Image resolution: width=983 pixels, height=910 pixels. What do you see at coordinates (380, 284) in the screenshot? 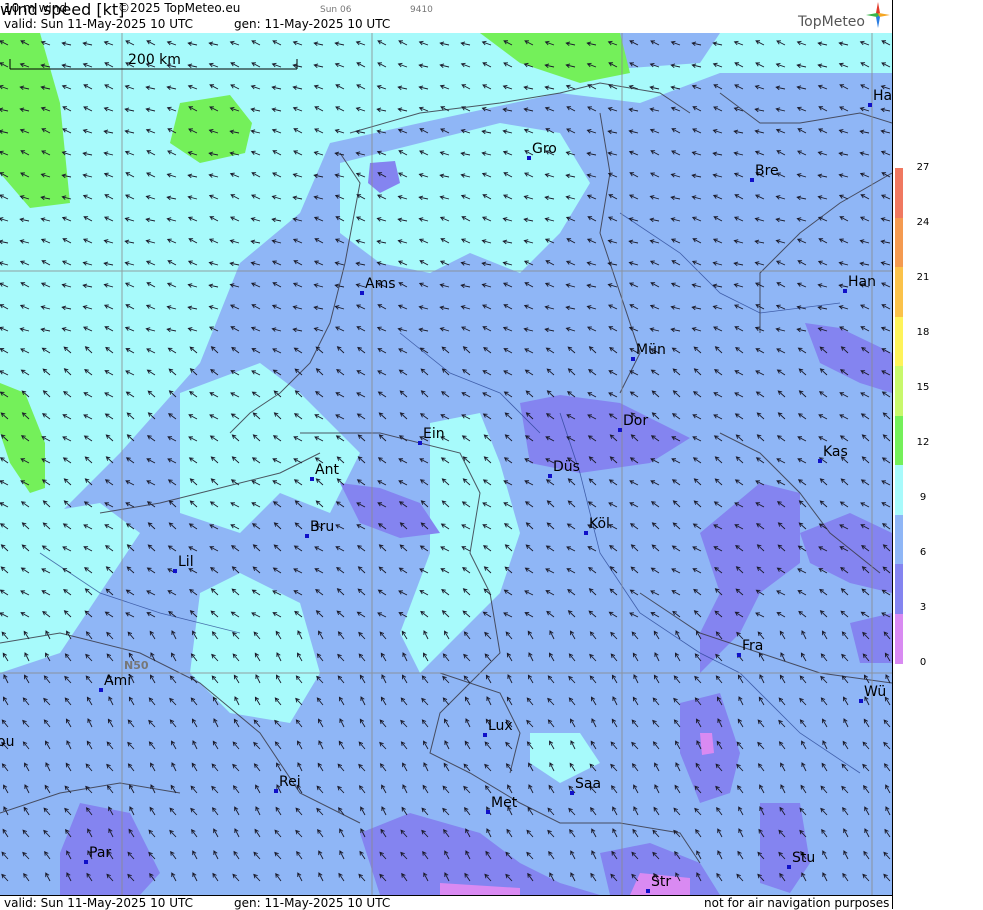
I see `city-label: Ams` at bounding box center [380, 284].